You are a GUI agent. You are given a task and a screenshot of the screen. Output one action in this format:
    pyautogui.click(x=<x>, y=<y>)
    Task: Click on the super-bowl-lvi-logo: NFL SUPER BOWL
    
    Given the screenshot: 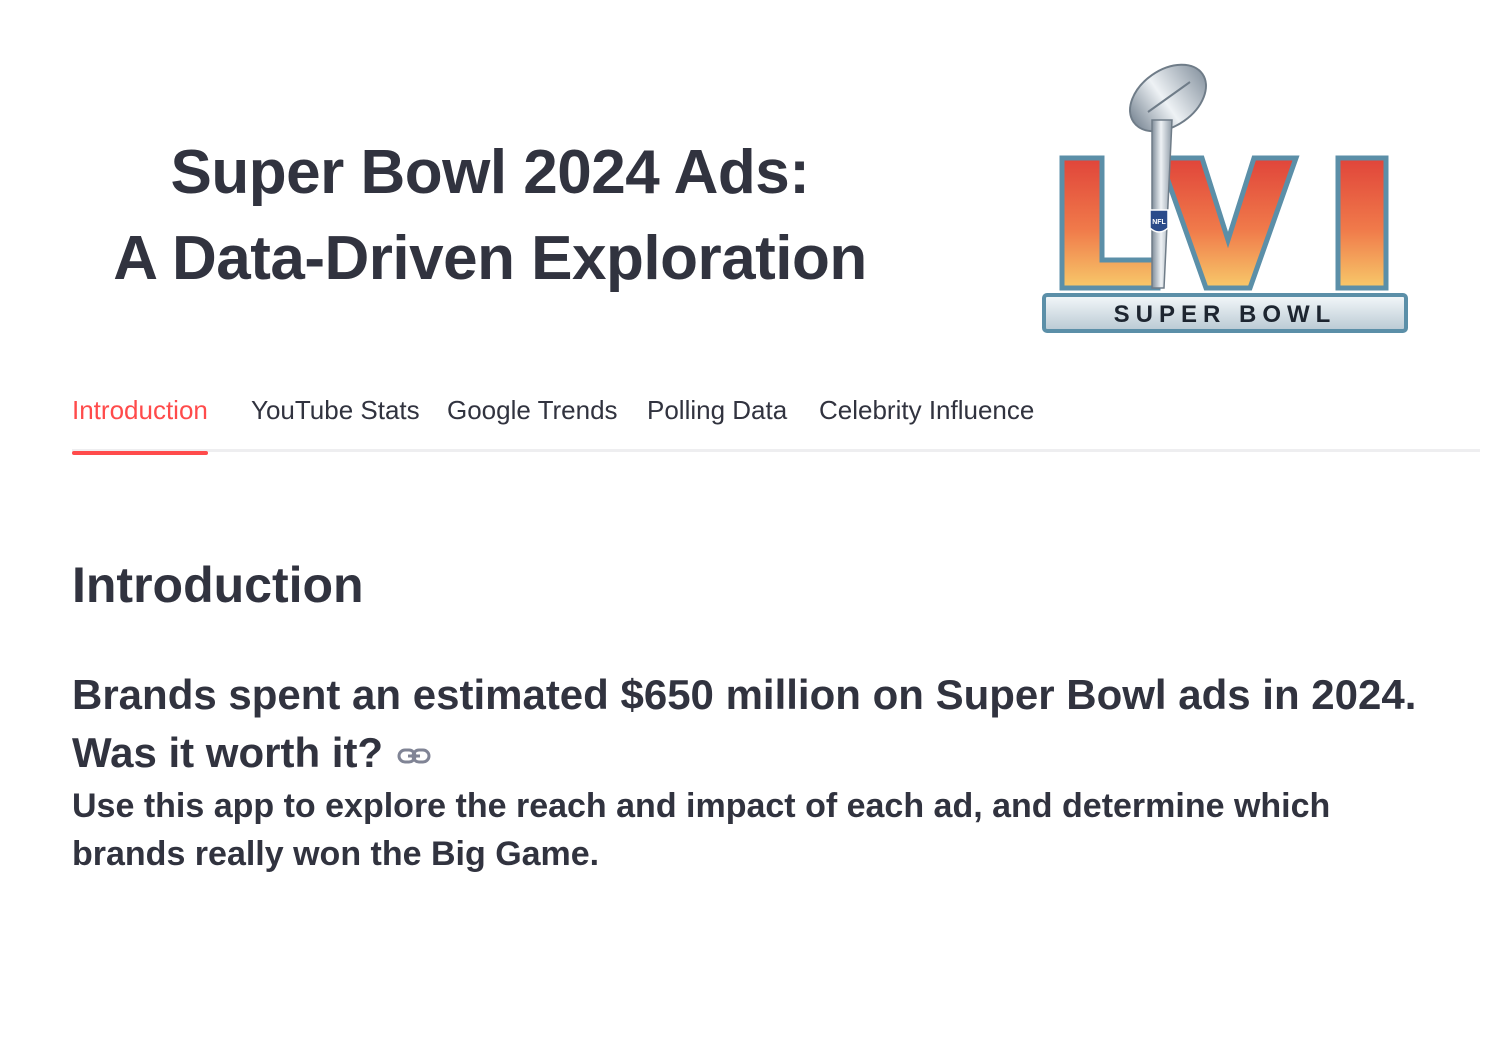 What is the action you would take?
    pyautogui.click(x=1225, y=198)
    